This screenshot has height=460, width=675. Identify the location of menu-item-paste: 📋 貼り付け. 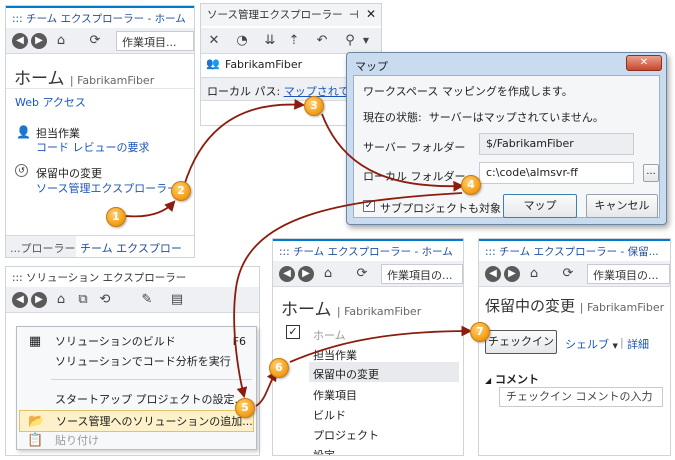
(136, 441).